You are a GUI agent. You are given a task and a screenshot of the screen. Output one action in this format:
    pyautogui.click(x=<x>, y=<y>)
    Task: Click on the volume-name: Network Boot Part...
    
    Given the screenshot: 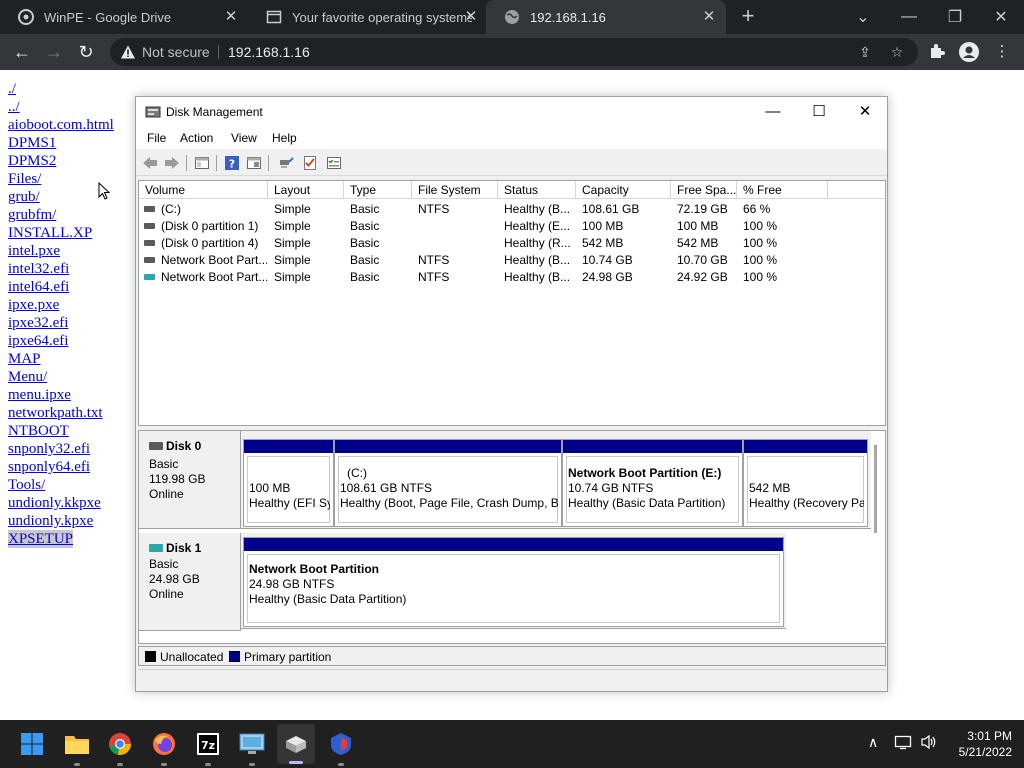 What is the action you would take?
    pyautogui.click(x=214, y=277)
    